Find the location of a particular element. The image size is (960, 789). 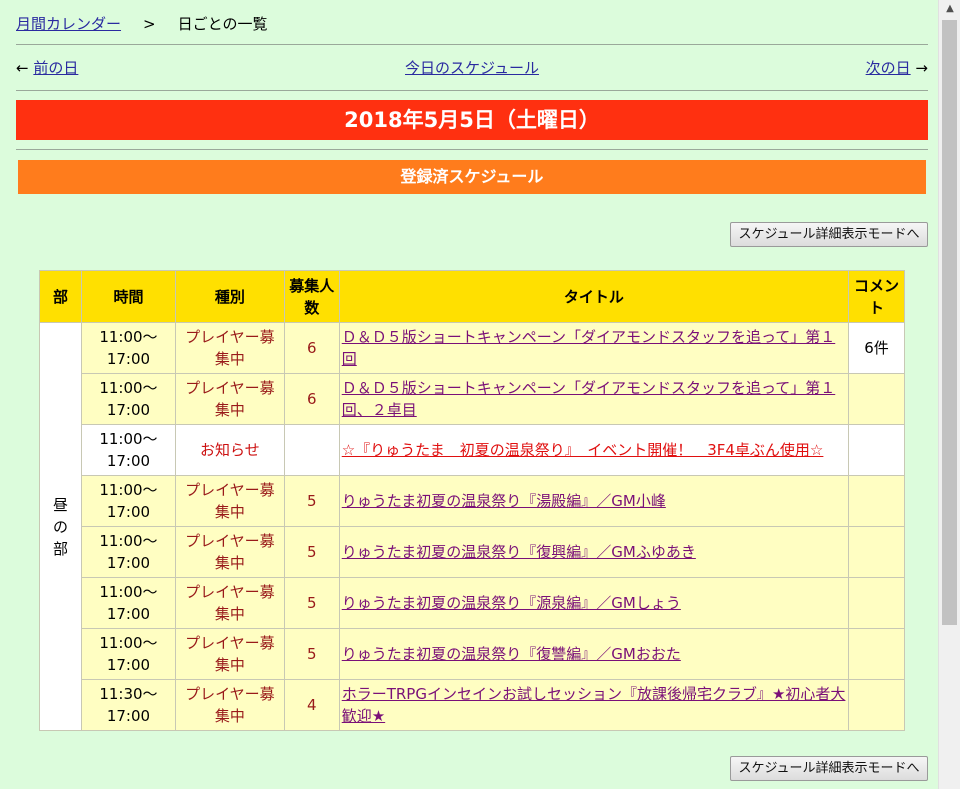

title-cell: ホラーTRPGインセインお試しセッション『放課後帰宅クラブ』★初心者大歓迎★ is located at coordinates (594, 705).